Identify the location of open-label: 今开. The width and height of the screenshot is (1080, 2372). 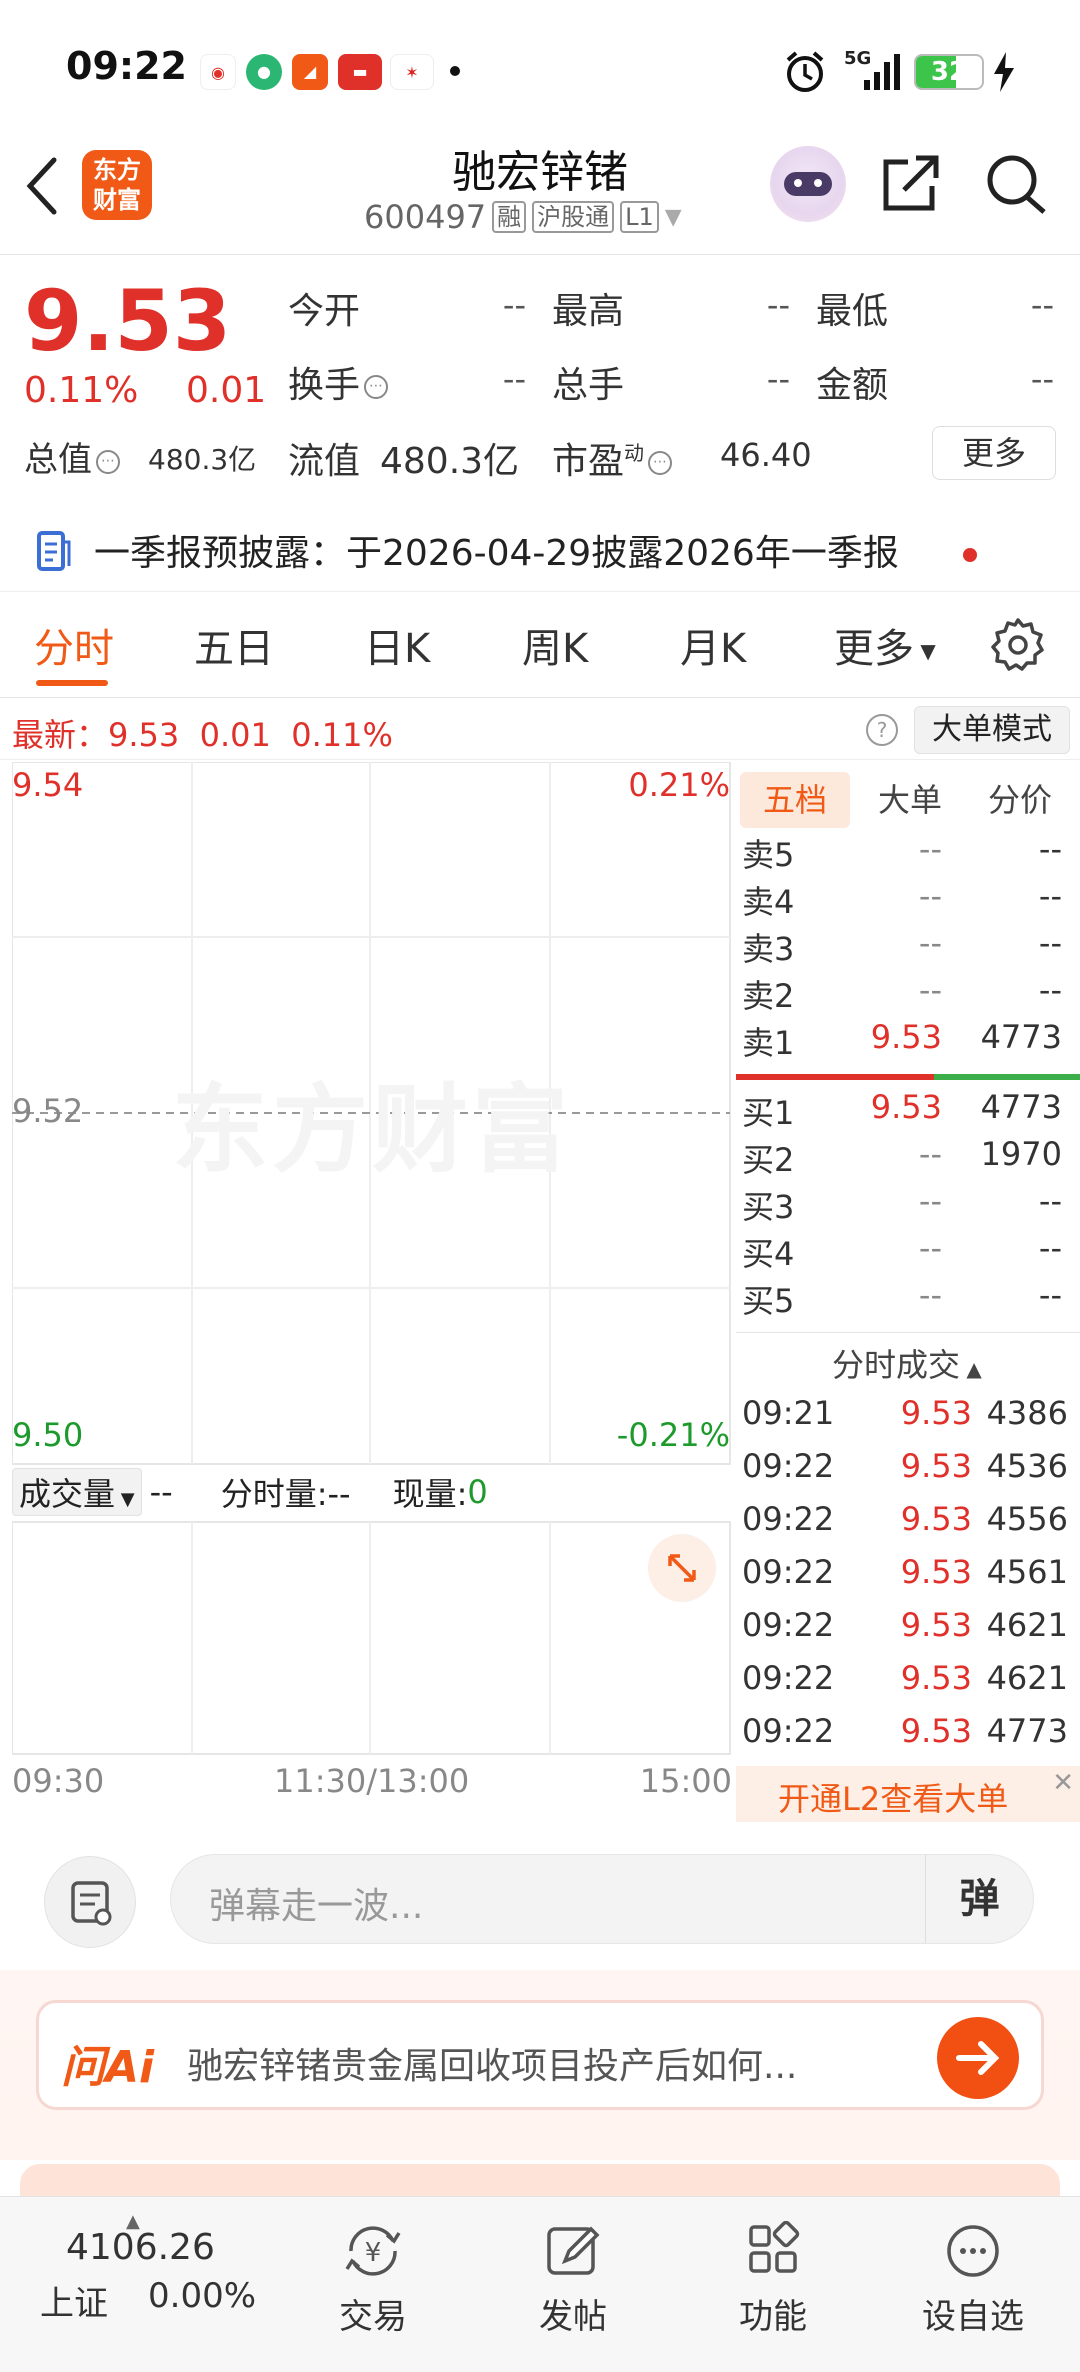
(324, 311).